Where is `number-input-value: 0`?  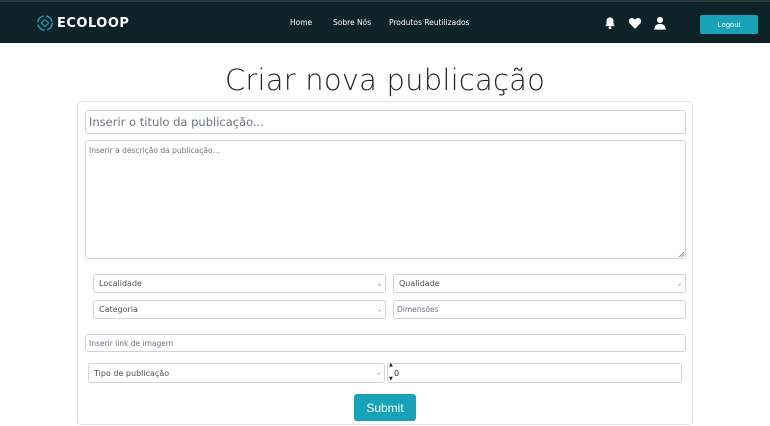
number-input-value: 0 is located at coordinates (397, 373).